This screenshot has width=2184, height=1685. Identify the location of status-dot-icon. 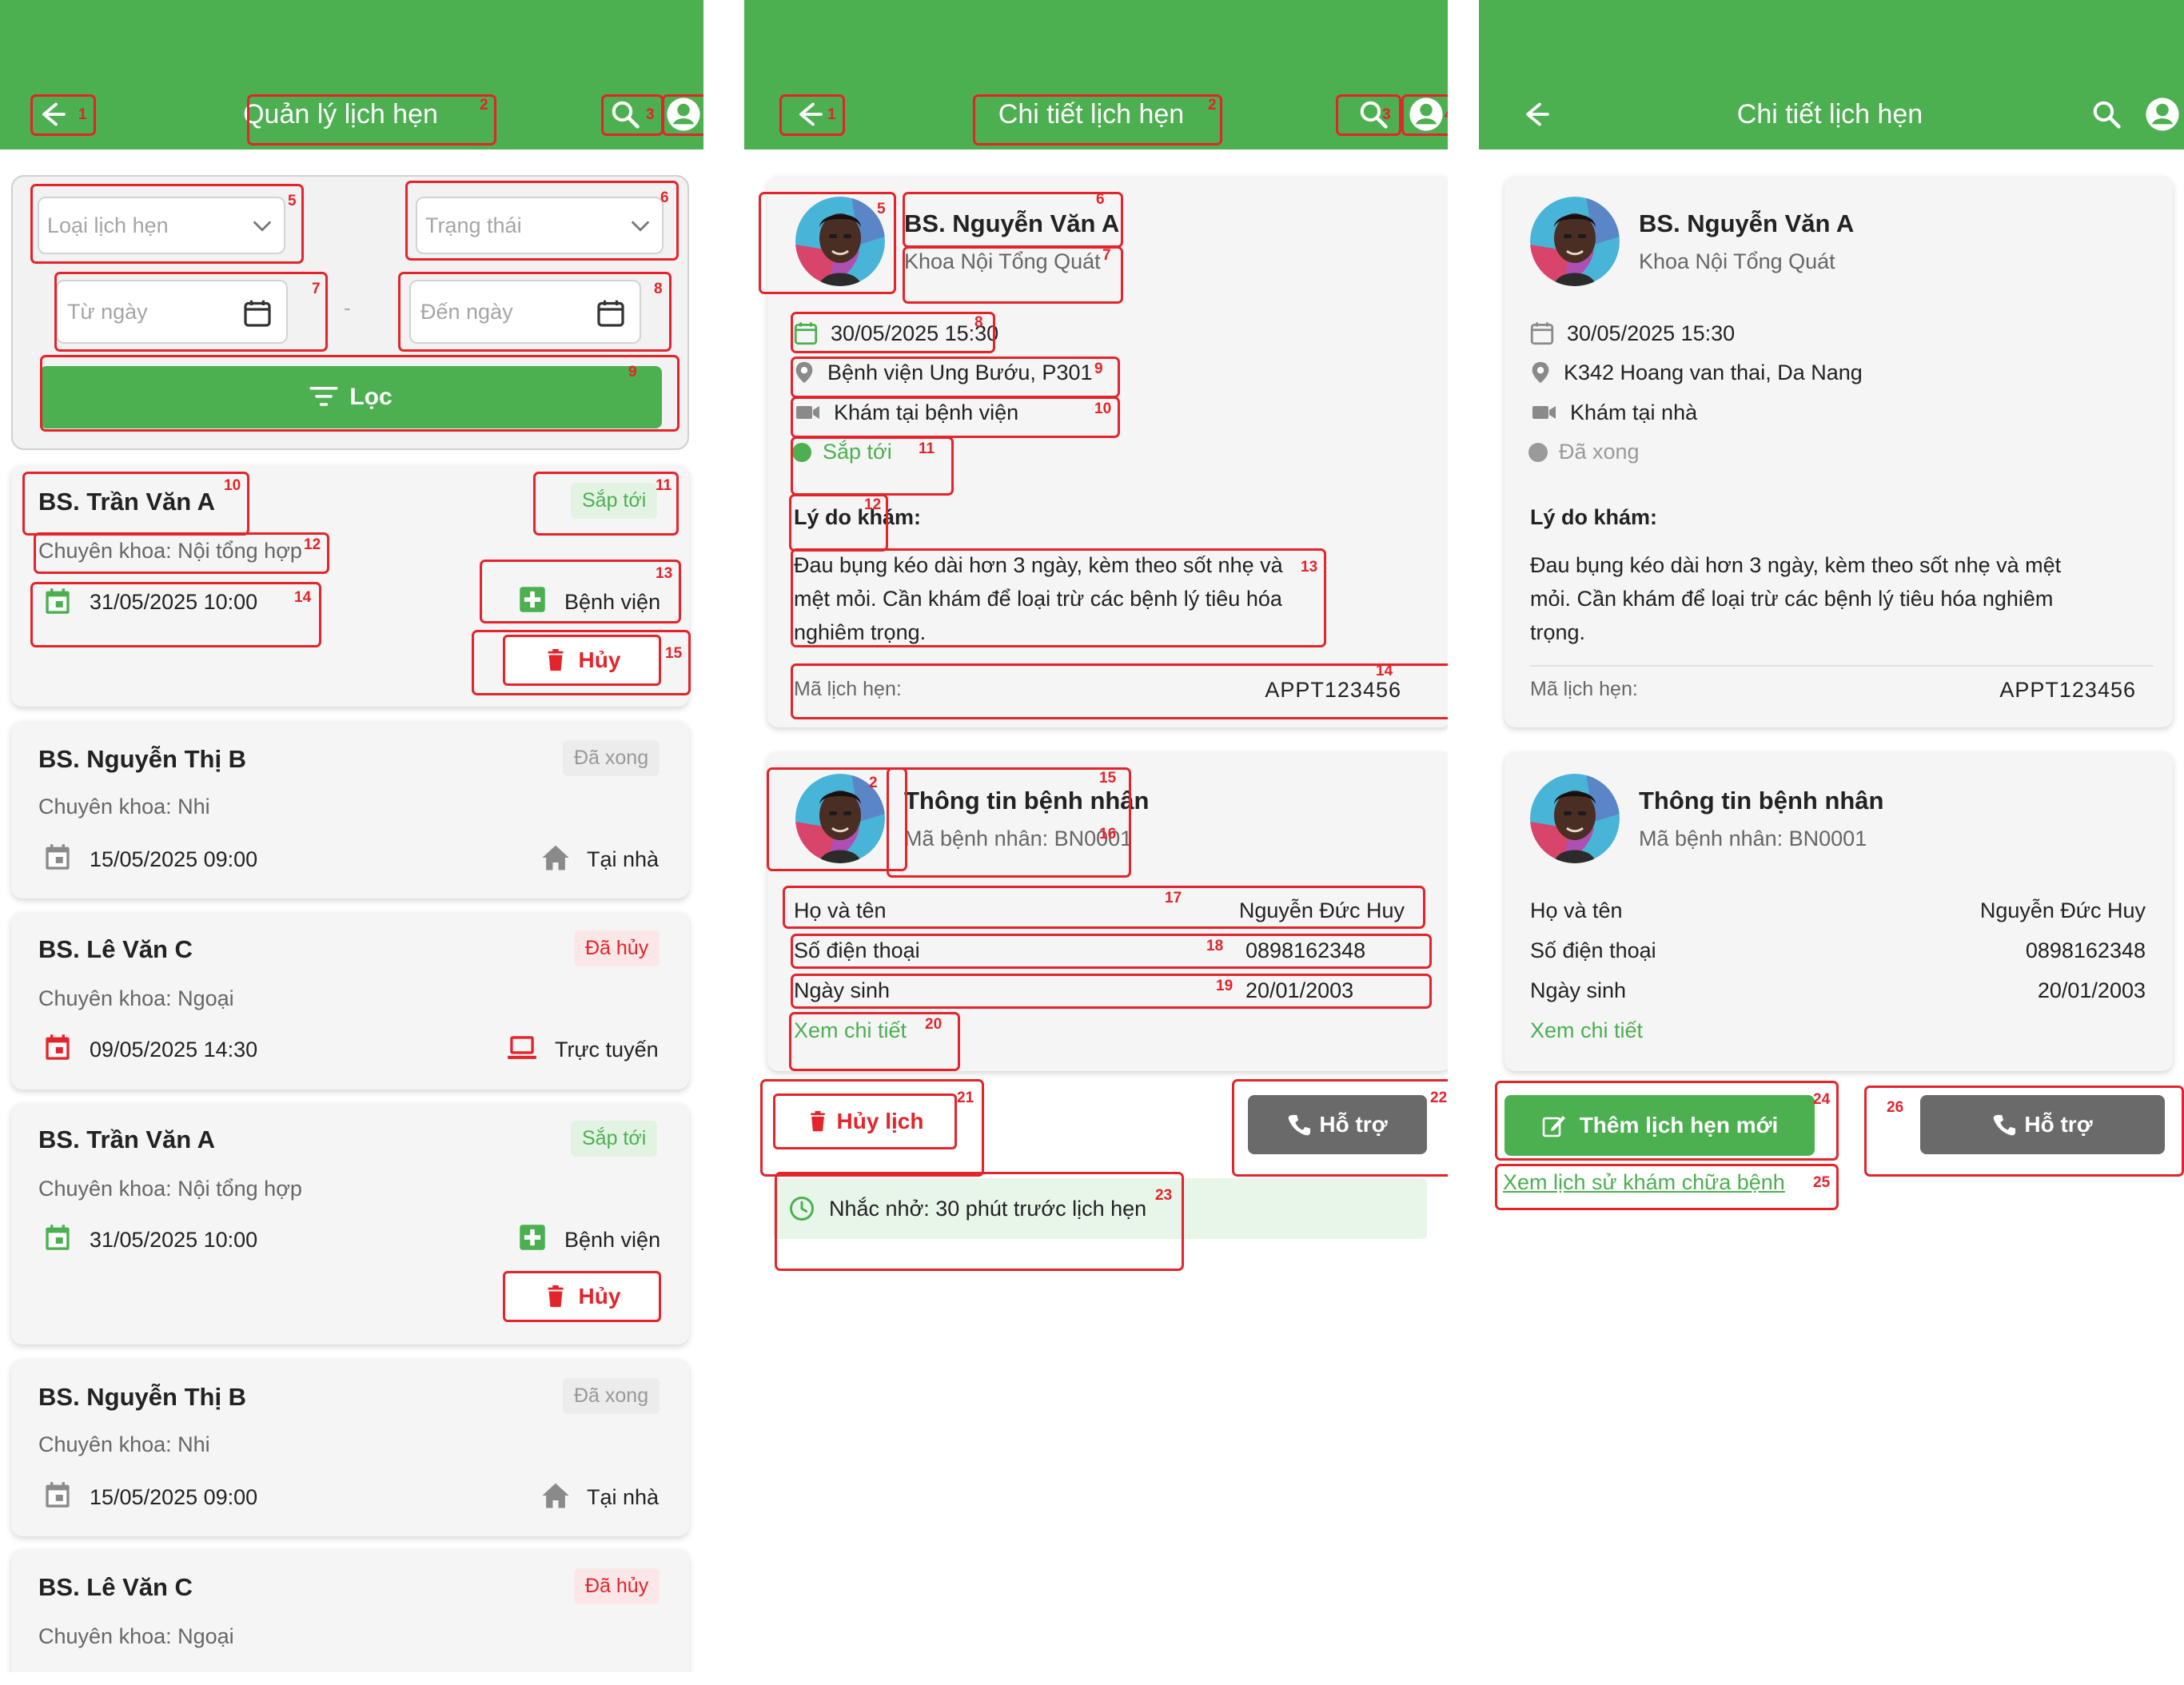
(1538, 452).